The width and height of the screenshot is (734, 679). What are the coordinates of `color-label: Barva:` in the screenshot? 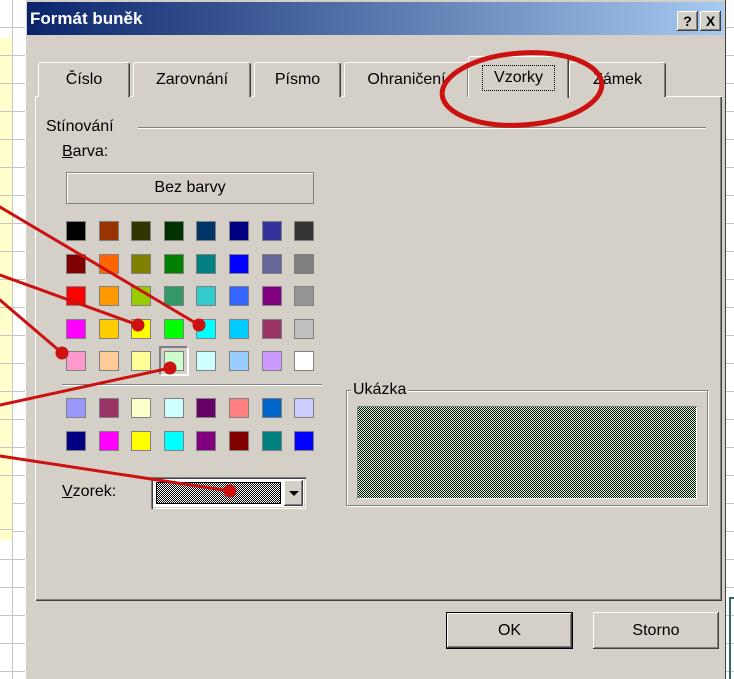 It's located at (85, 151).